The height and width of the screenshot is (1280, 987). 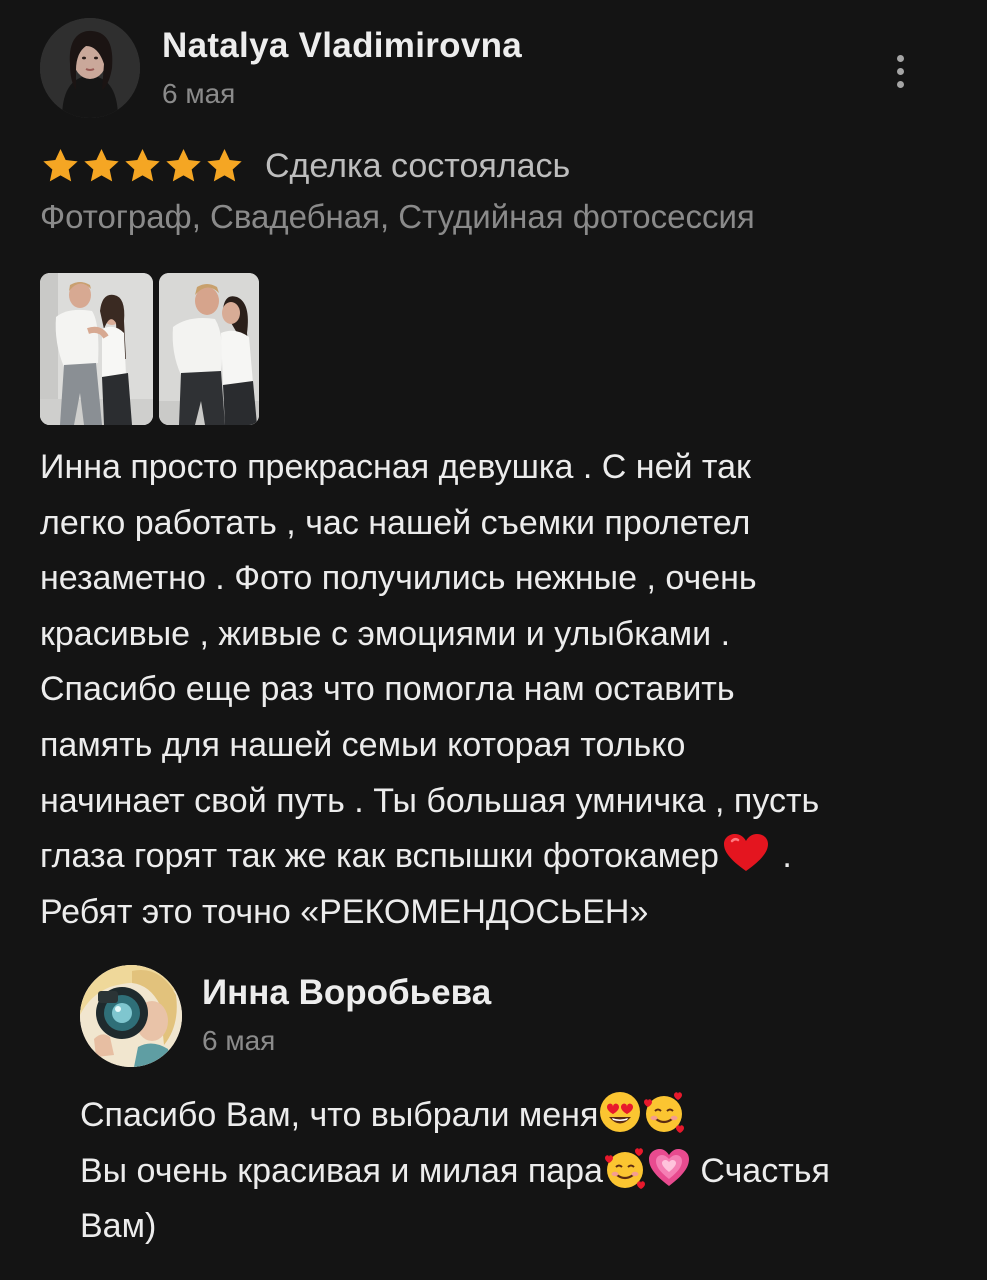 What do you see at coordinates (239, 1040) in the screenshot?
I see `reply-date: 6 мая` at bounding box center [239, 1040].